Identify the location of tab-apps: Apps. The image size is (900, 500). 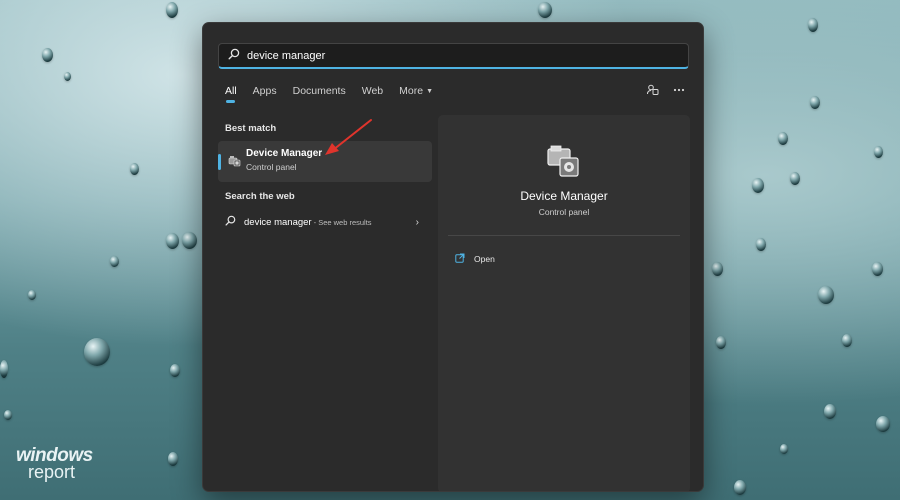
(265, 94).